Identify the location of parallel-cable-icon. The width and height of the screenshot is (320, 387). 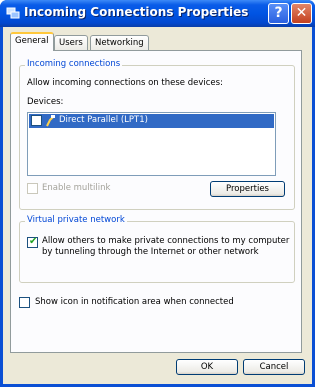
(50, 121).